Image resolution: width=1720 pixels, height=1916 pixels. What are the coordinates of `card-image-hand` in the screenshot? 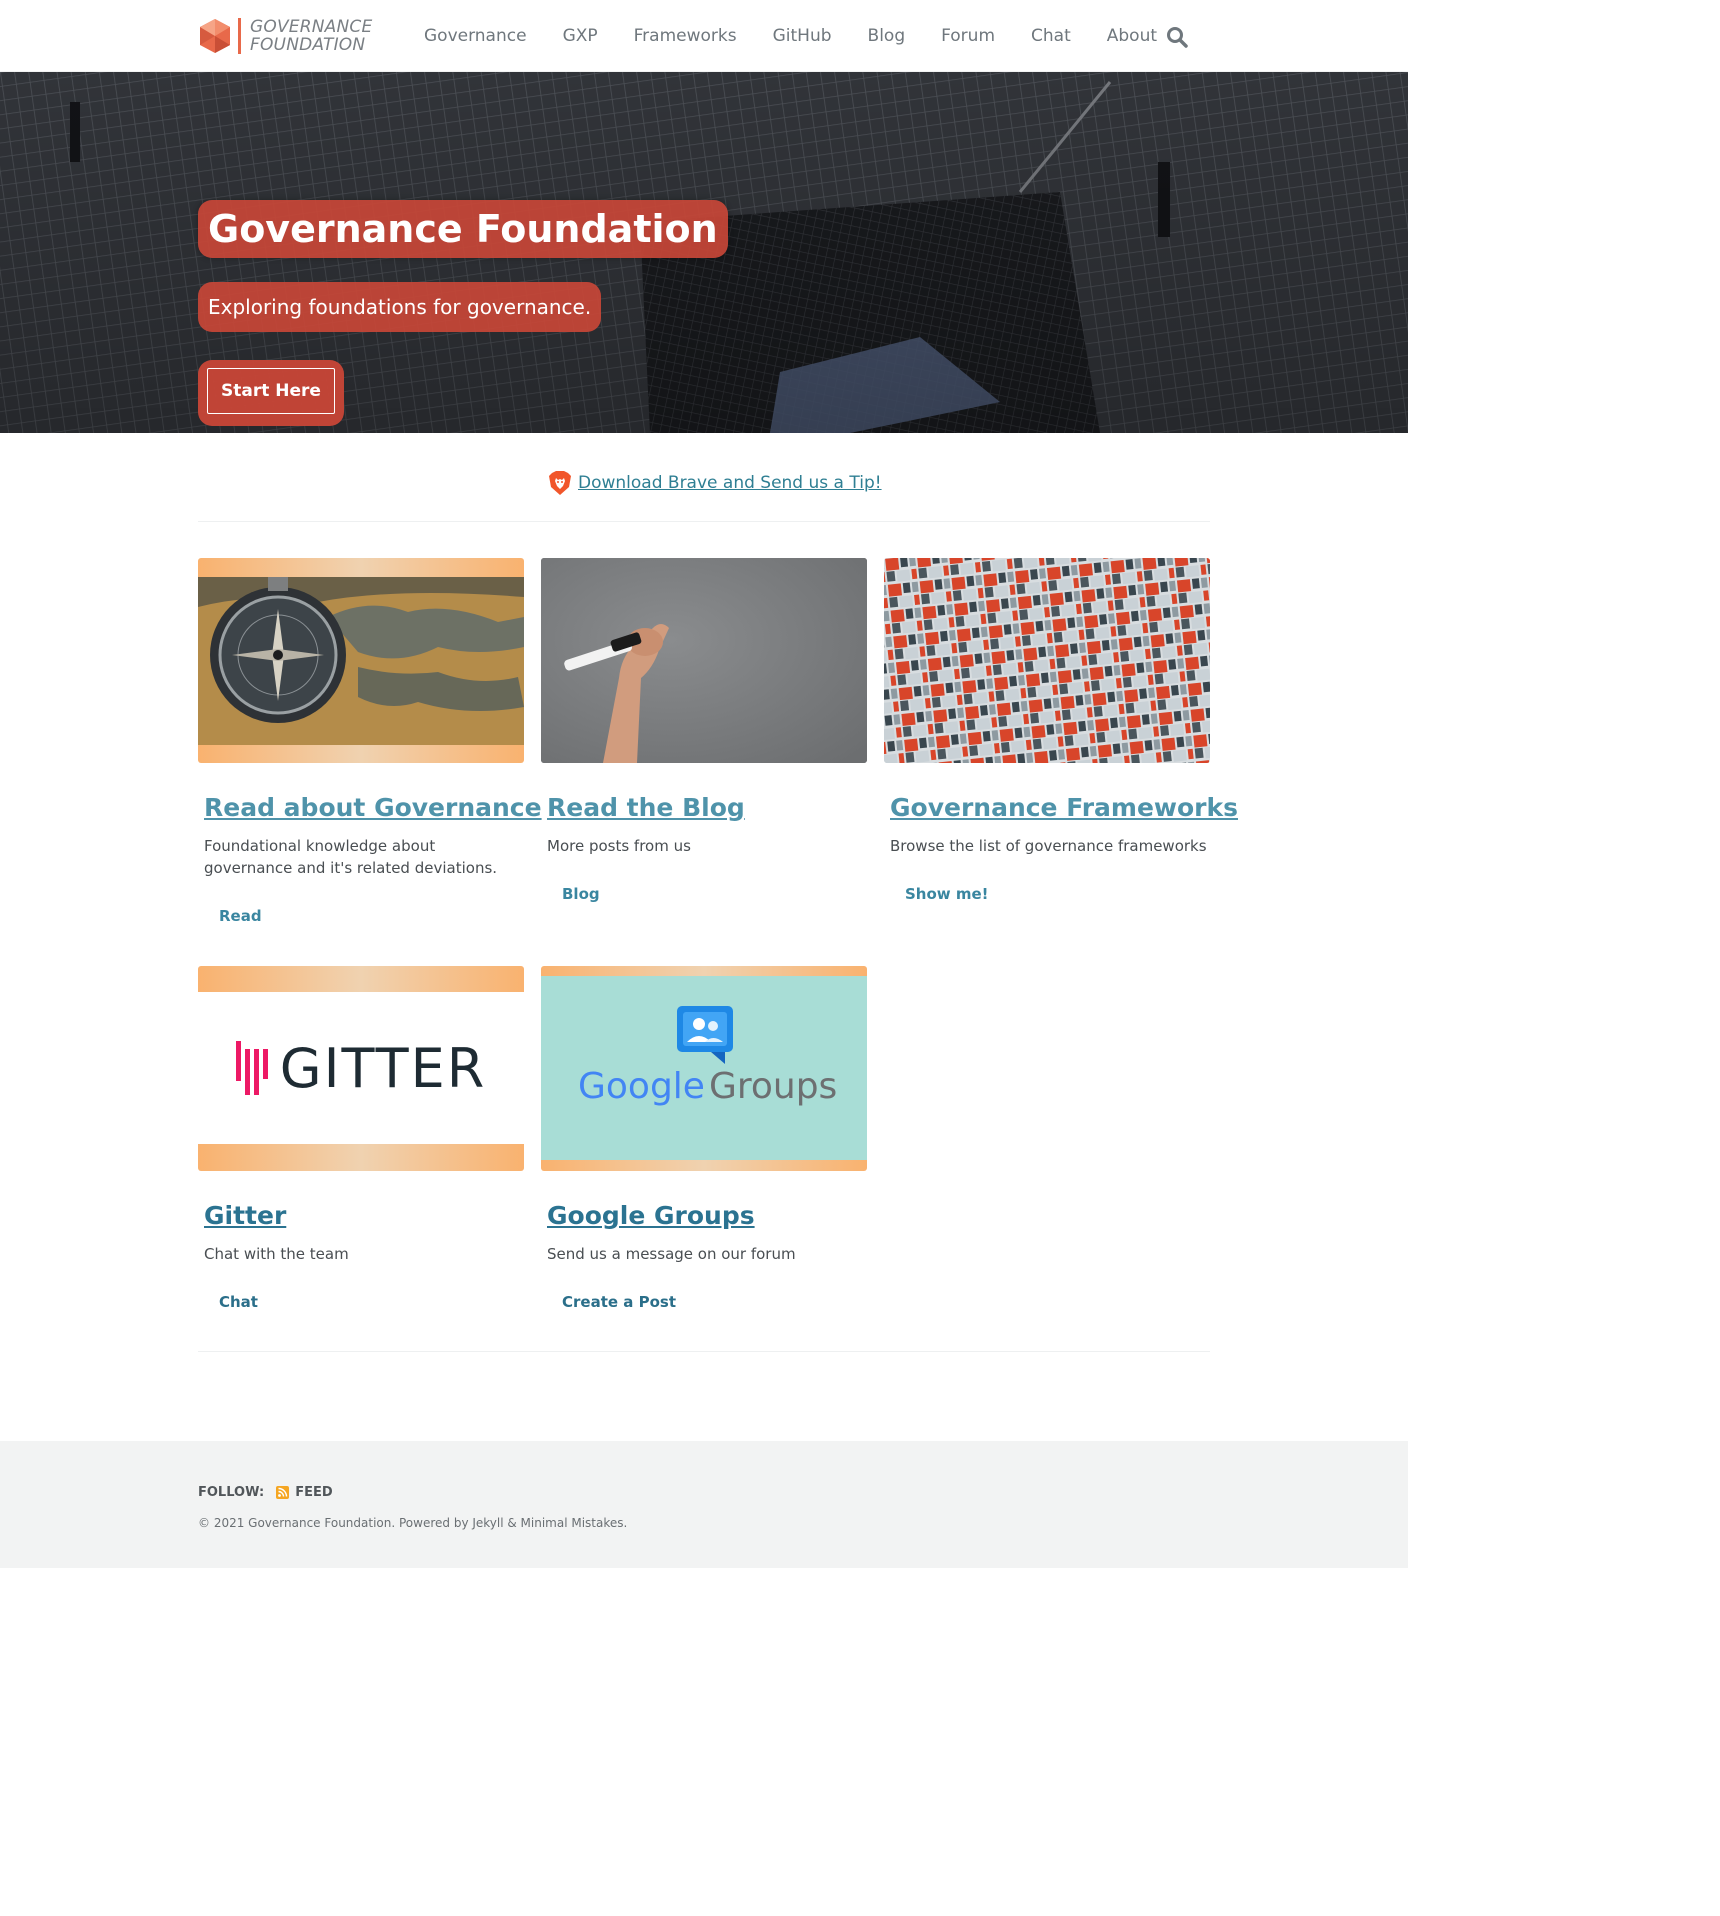 It's located at (704, 660).